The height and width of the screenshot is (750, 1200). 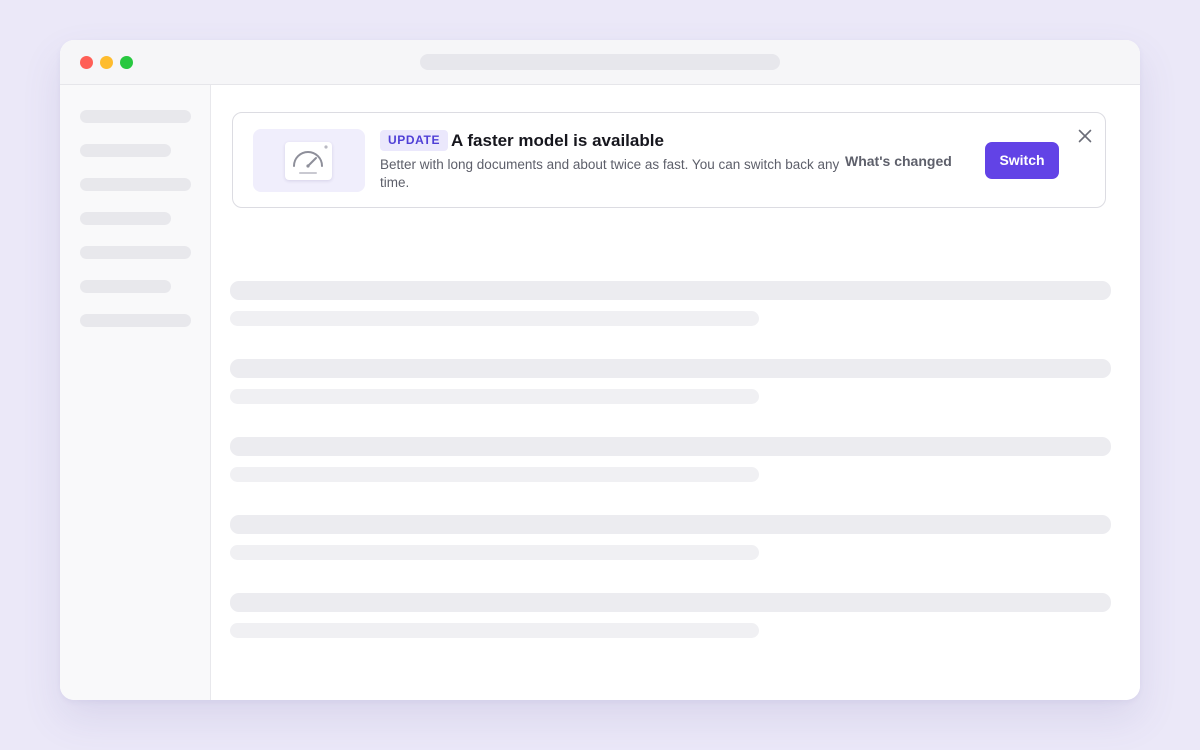 I want to click on minimize-window-button, so click(x=106, y=62).